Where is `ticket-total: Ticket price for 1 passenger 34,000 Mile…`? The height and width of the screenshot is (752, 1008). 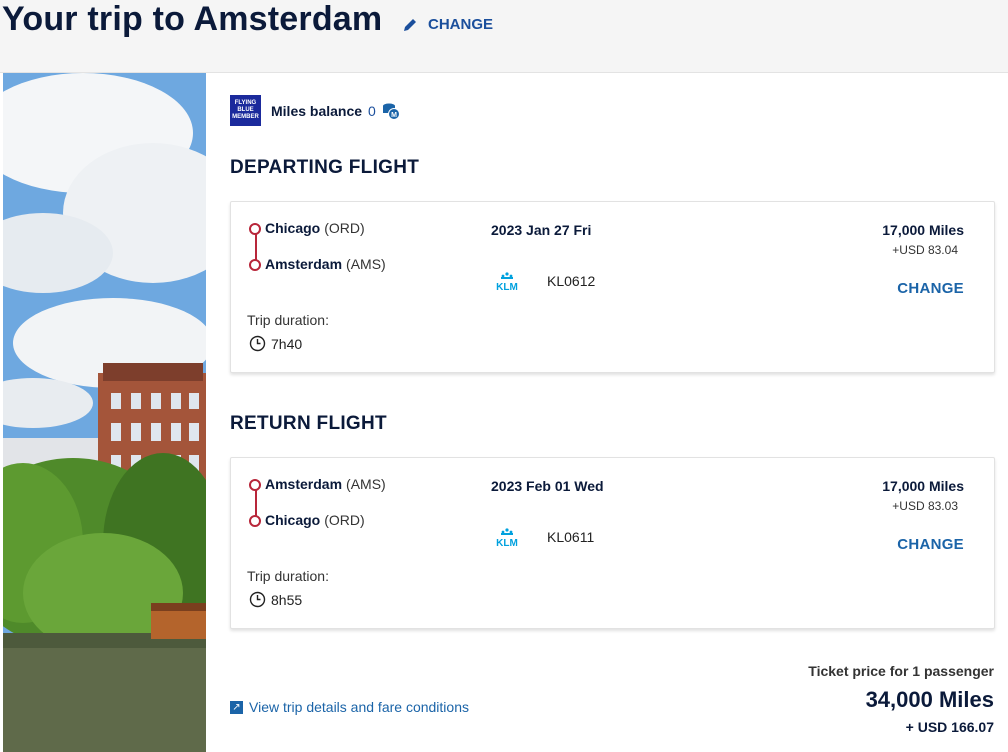
ticket-total: Ticket price for 1 passenger 34,000 Mile… is located at coordinates (901, 699).